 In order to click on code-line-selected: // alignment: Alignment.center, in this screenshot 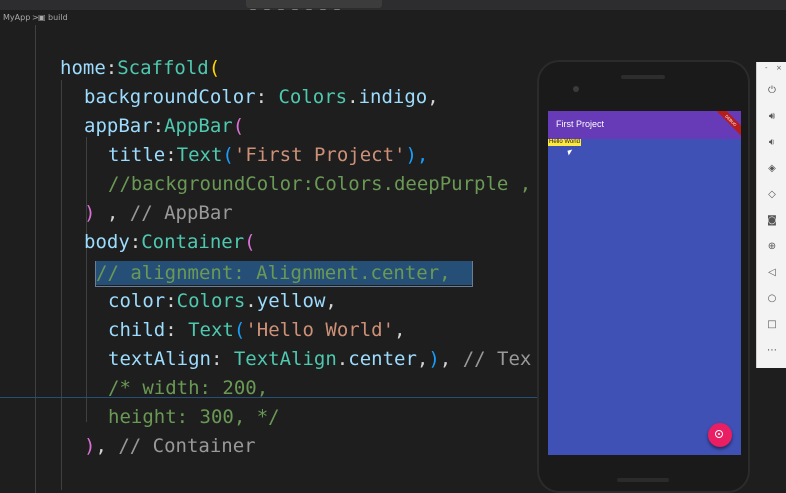, I will do `click(284, 273)`.